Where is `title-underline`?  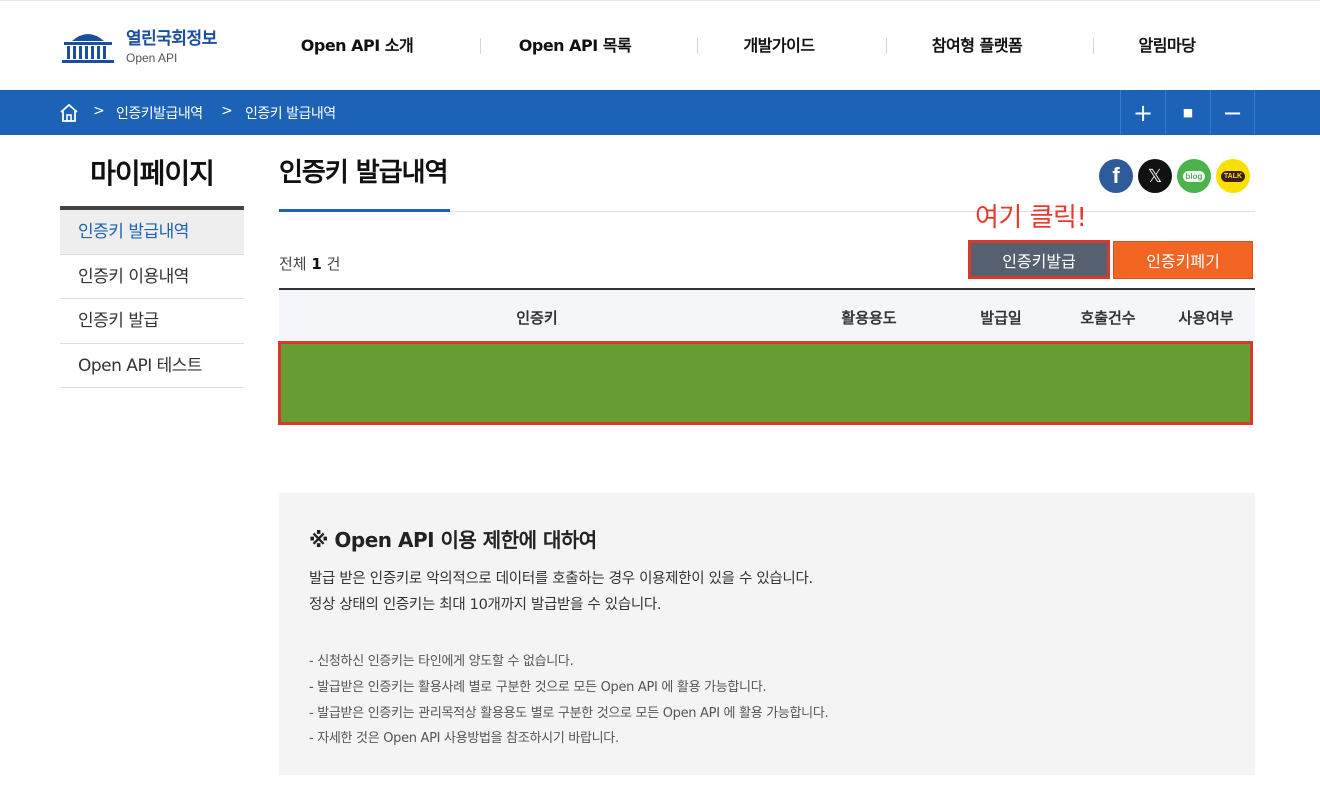 title-underline is located at coordinates (364, 210).